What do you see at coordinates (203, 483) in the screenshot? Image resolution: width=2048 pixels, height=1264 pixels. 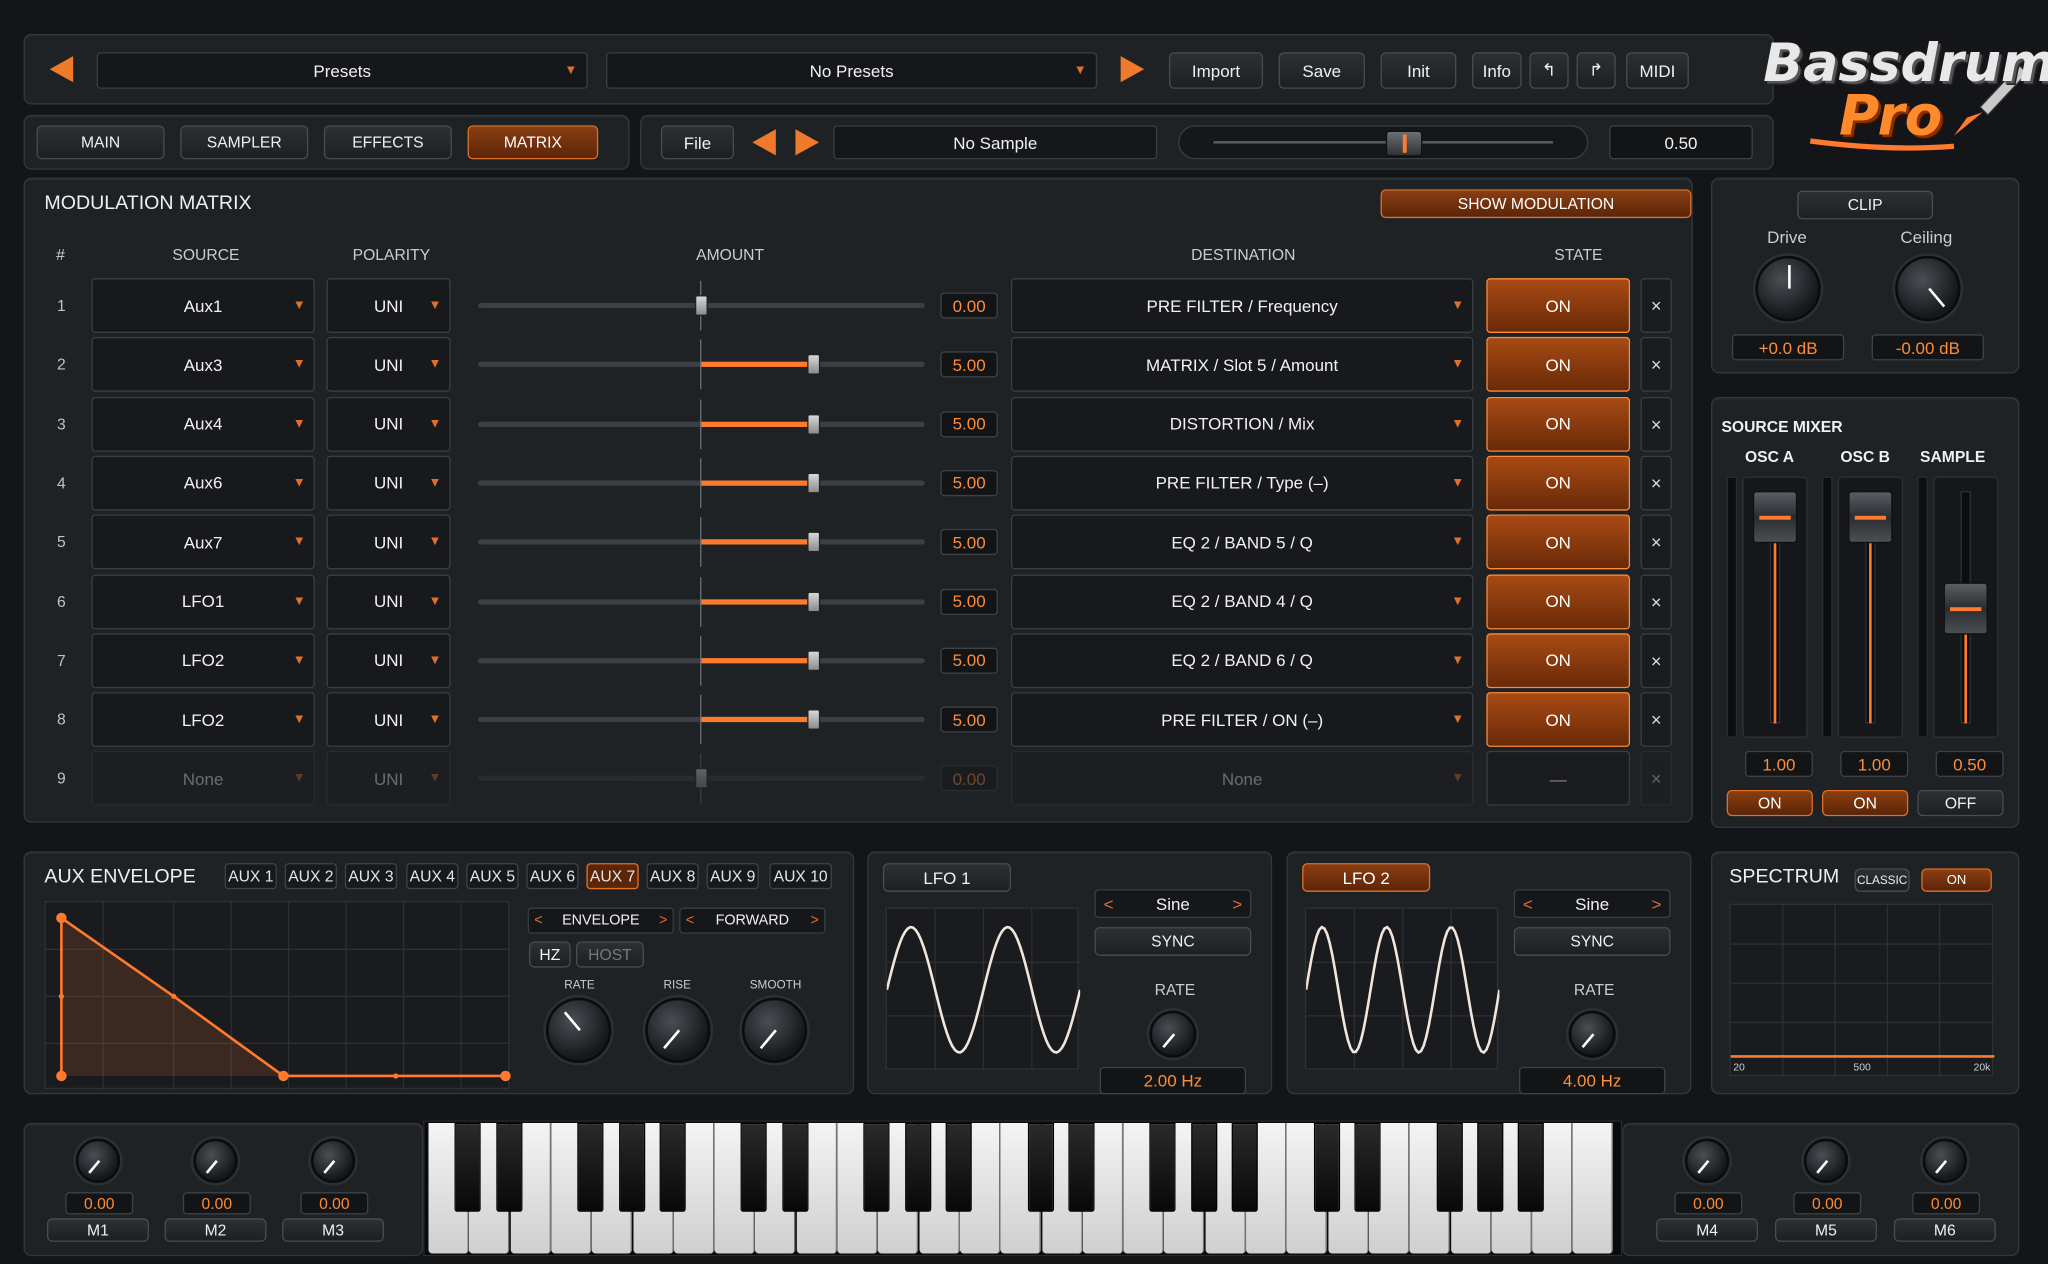 I see `source-dropdown: Aux6 ▼` at bounding box center [203, 483].